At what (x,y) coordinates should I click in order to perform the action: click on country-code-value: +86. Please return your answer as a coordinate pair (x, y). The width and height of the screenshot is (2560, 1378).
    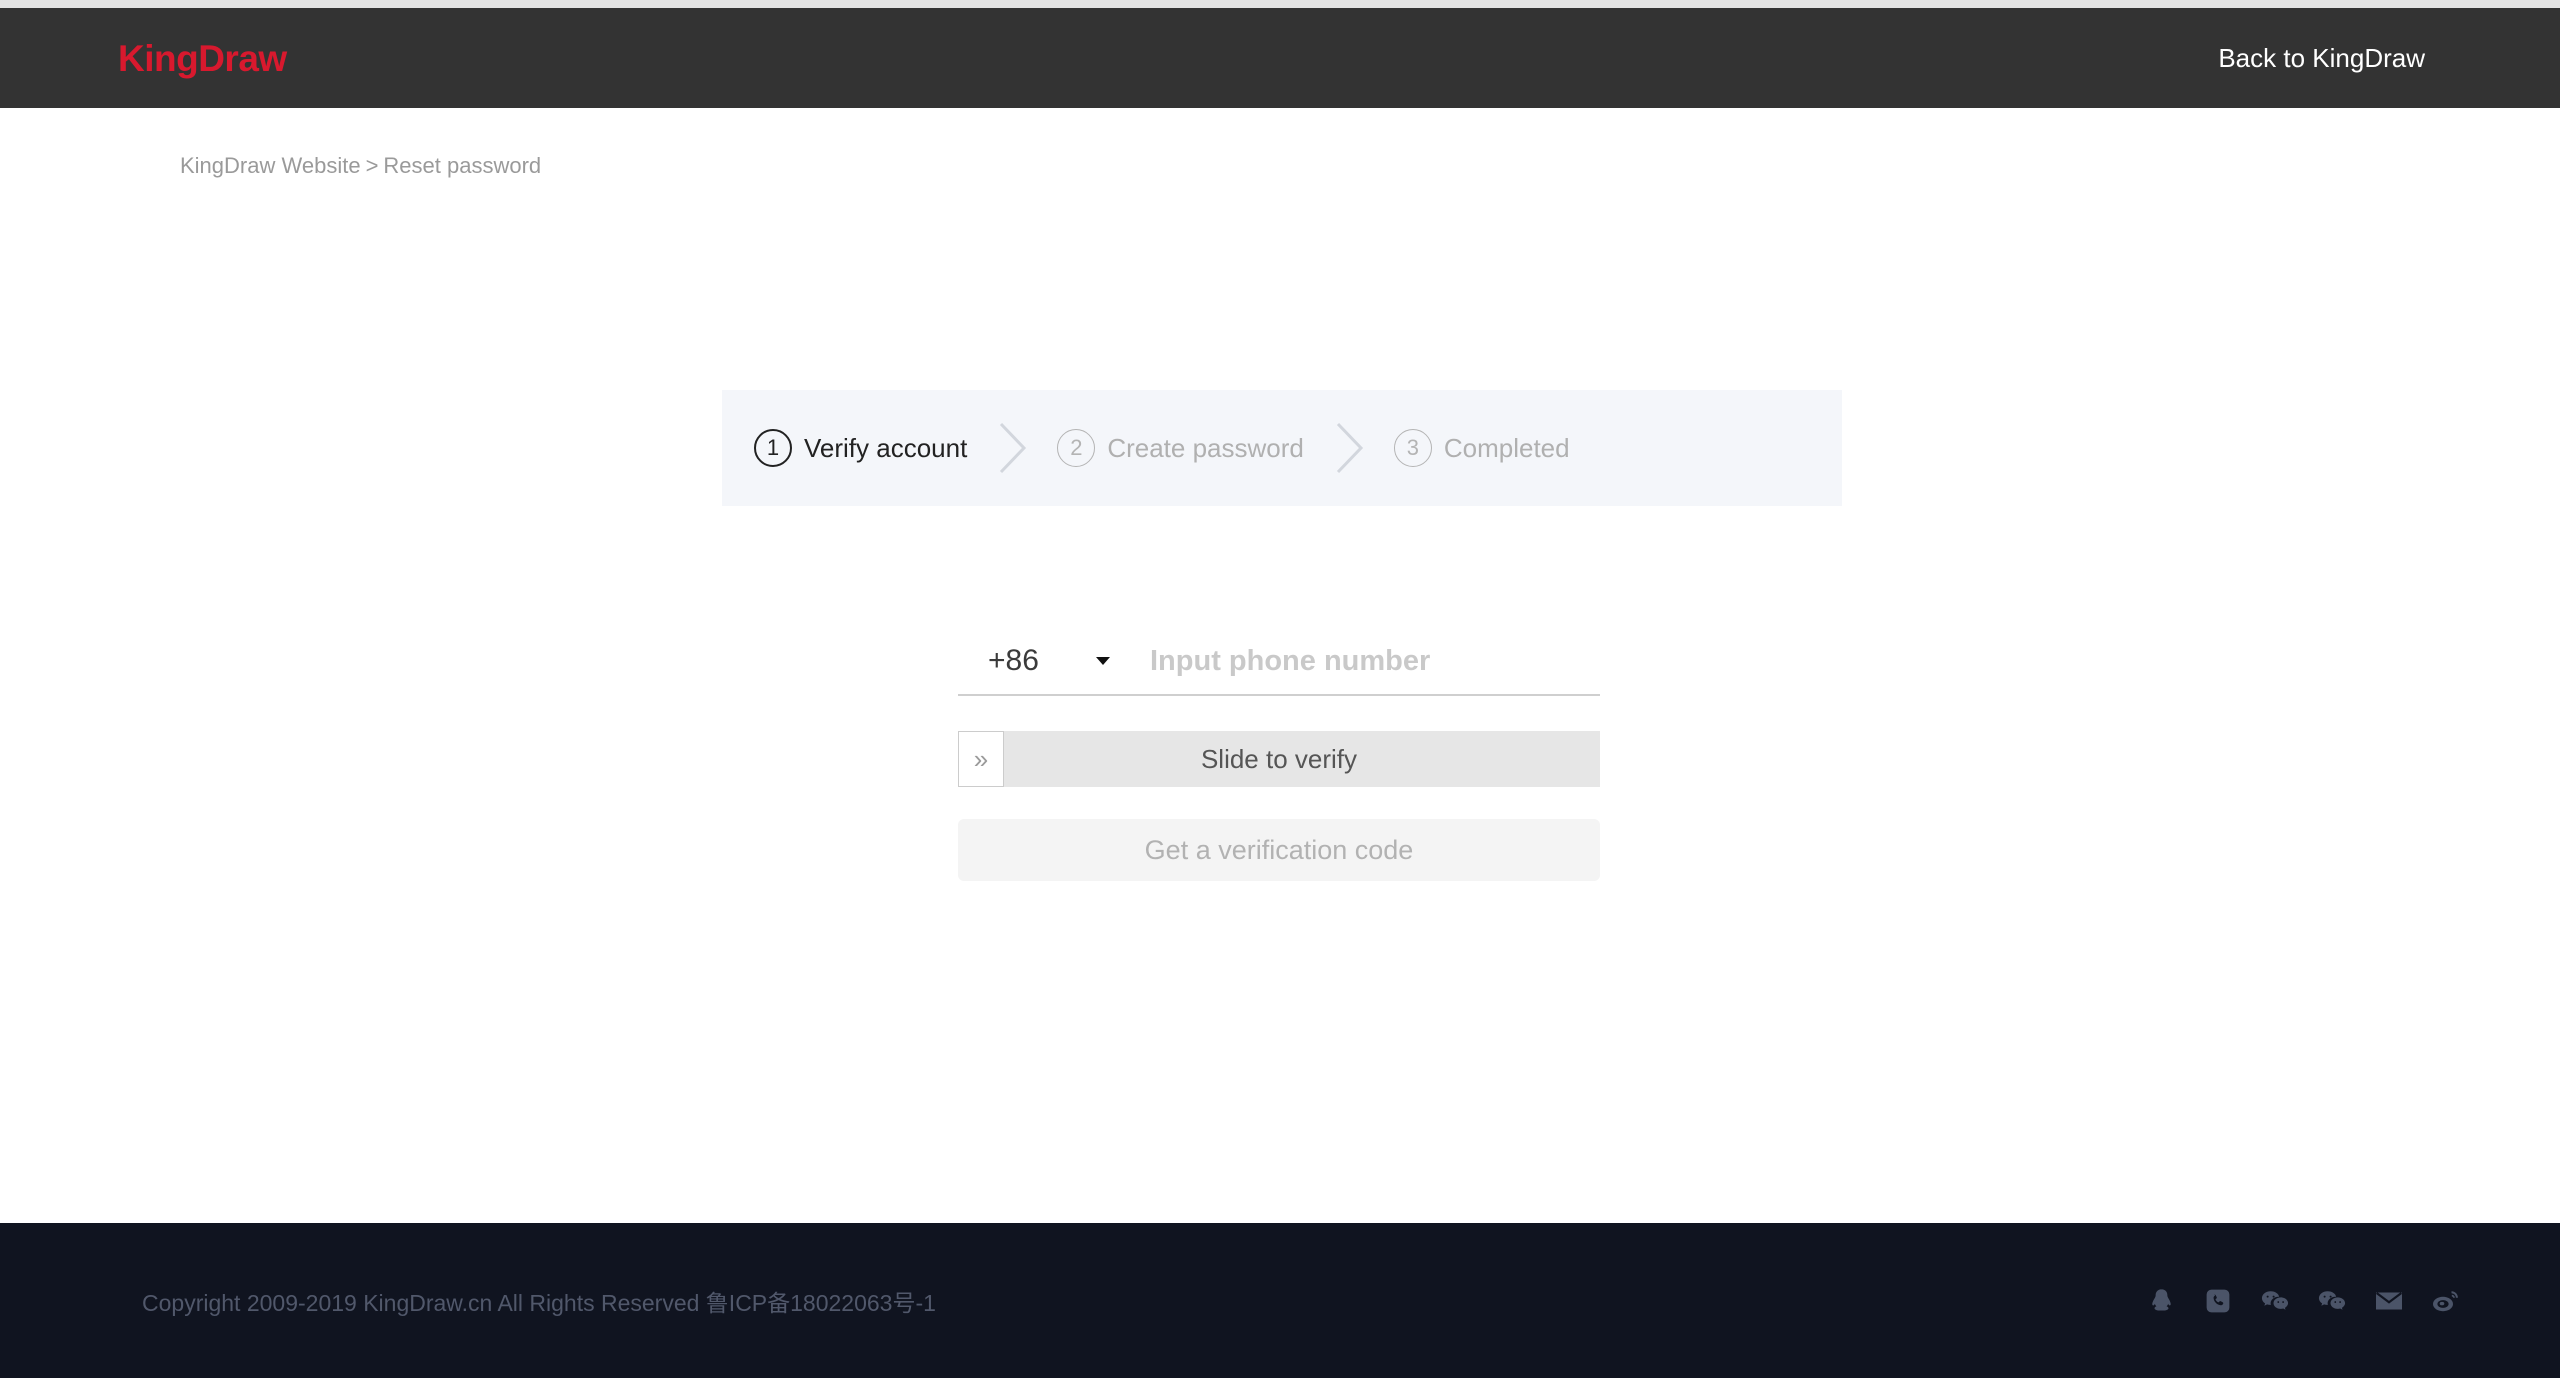
    Looking at the image, I should click on (1013, 660).